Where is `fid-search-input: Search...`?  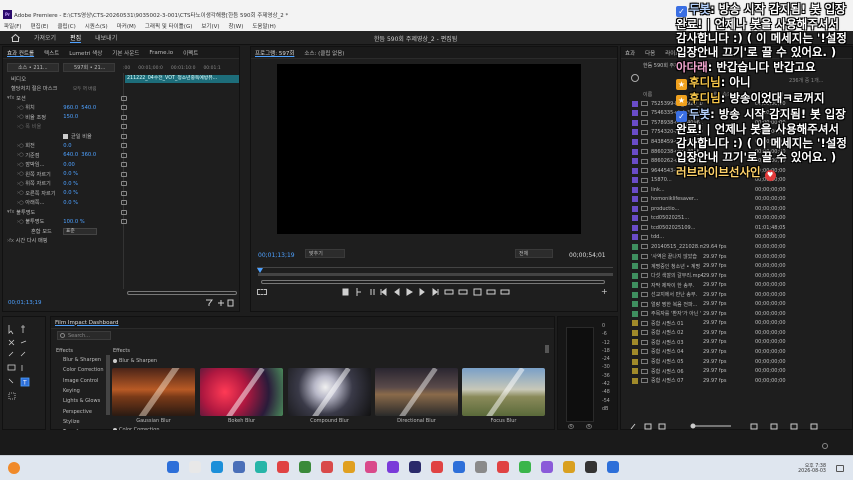
fid-search-input: Search... is located at coordinates (84, 335).